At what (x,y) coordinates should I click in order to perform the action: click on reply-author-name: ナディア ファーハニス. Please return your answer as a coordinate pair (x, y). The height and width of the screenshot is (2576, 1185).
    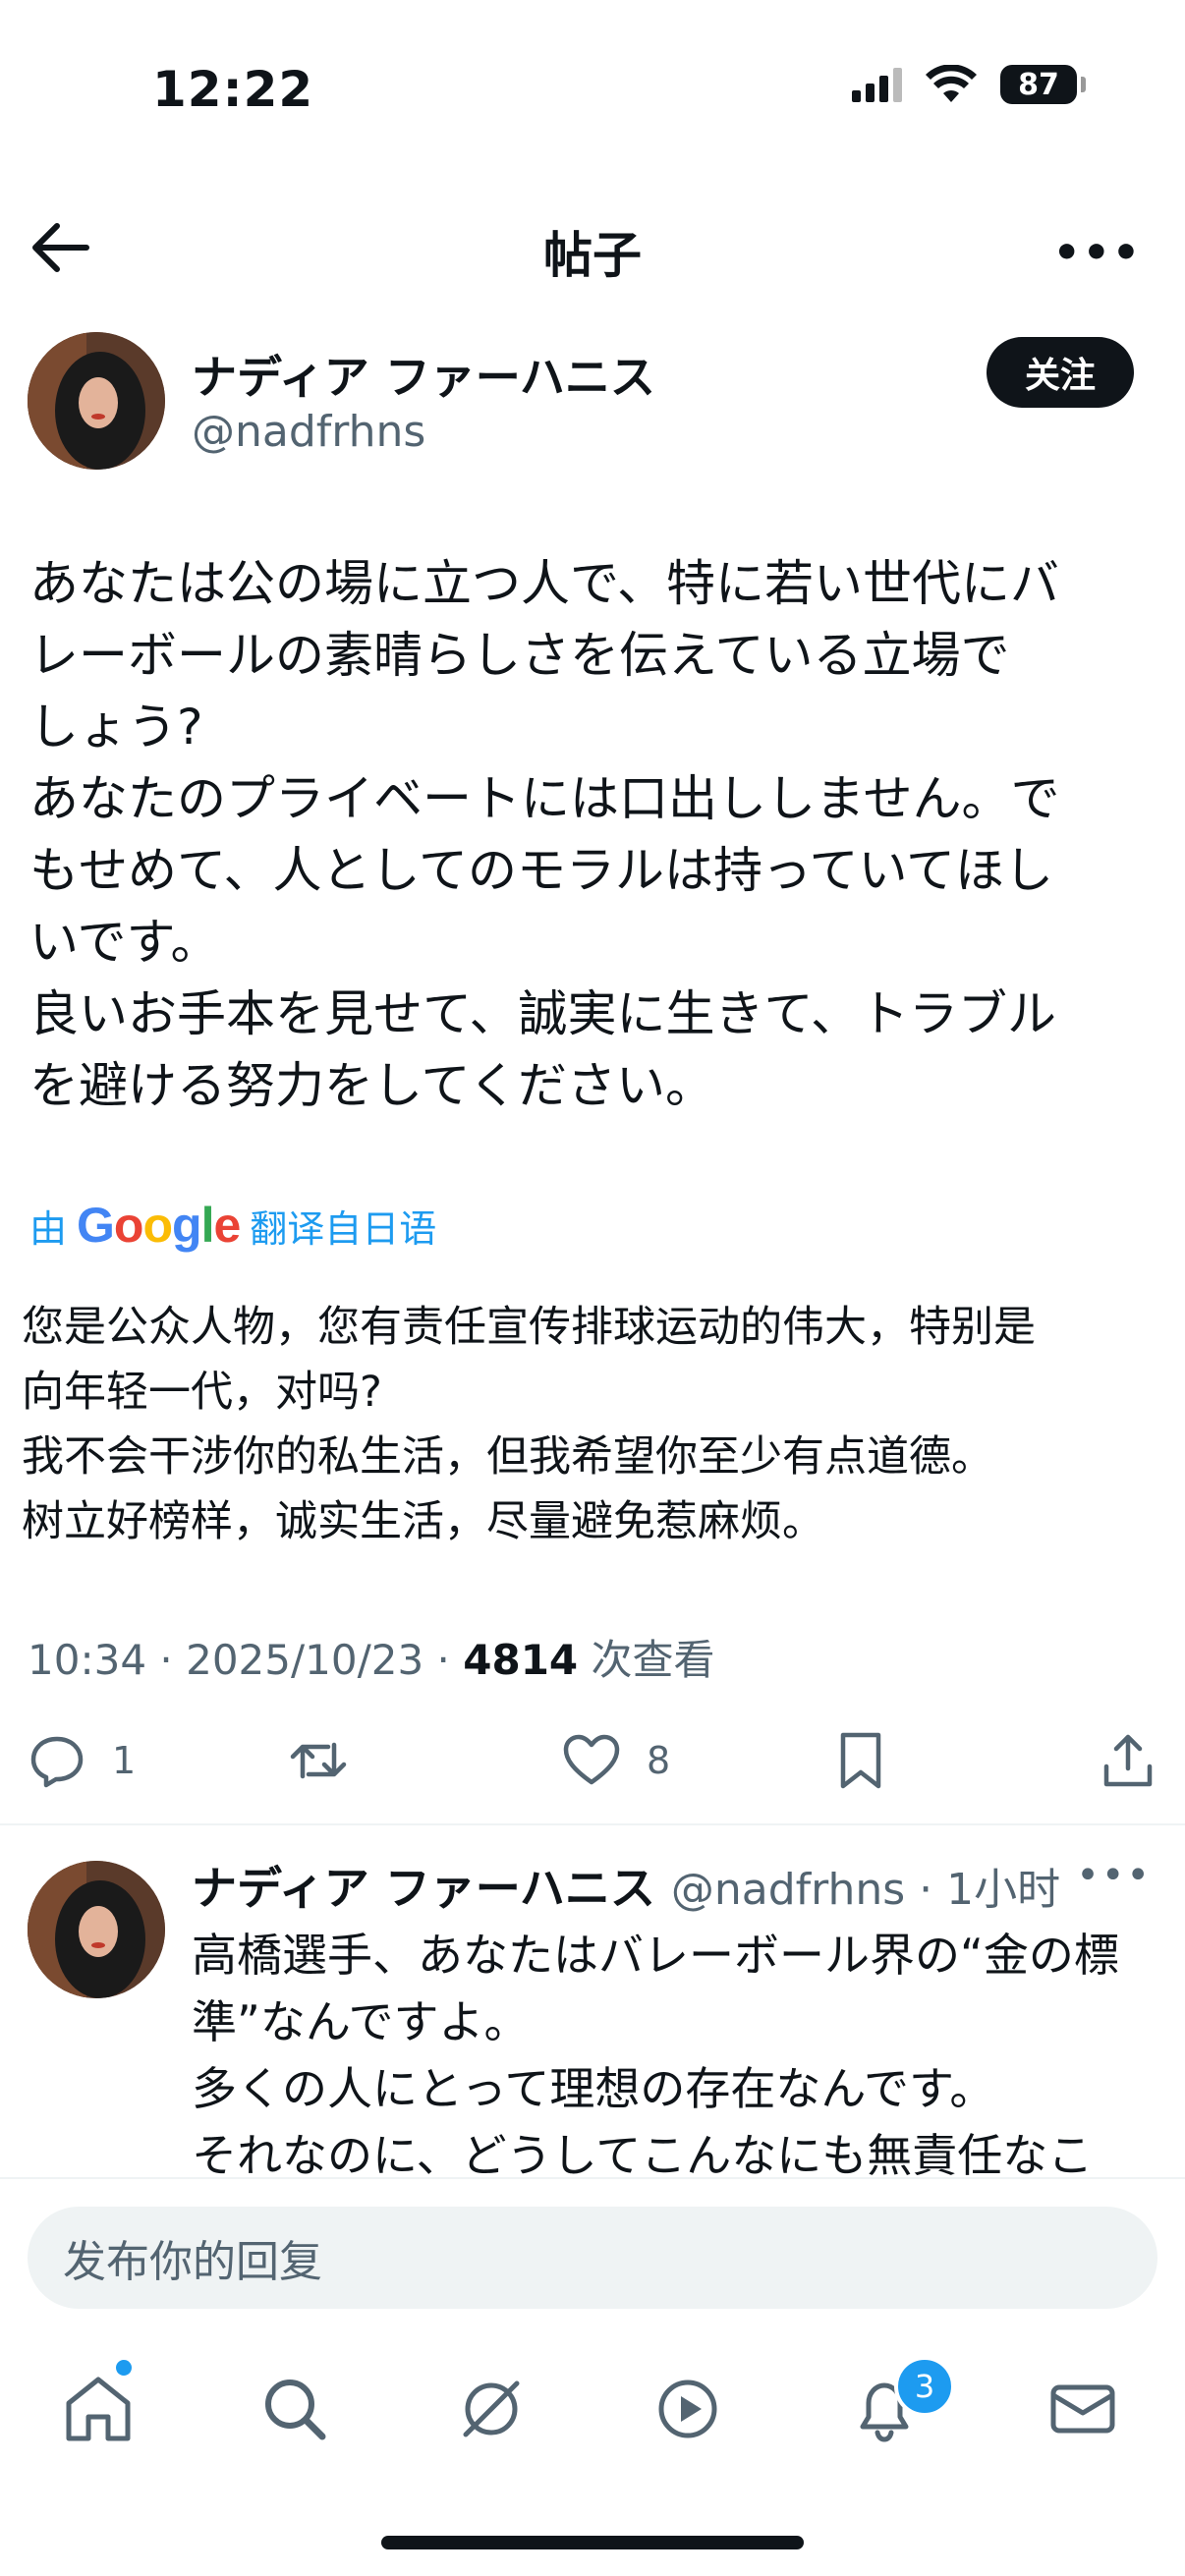
    Looking at the image, I should click on (424, 1888).